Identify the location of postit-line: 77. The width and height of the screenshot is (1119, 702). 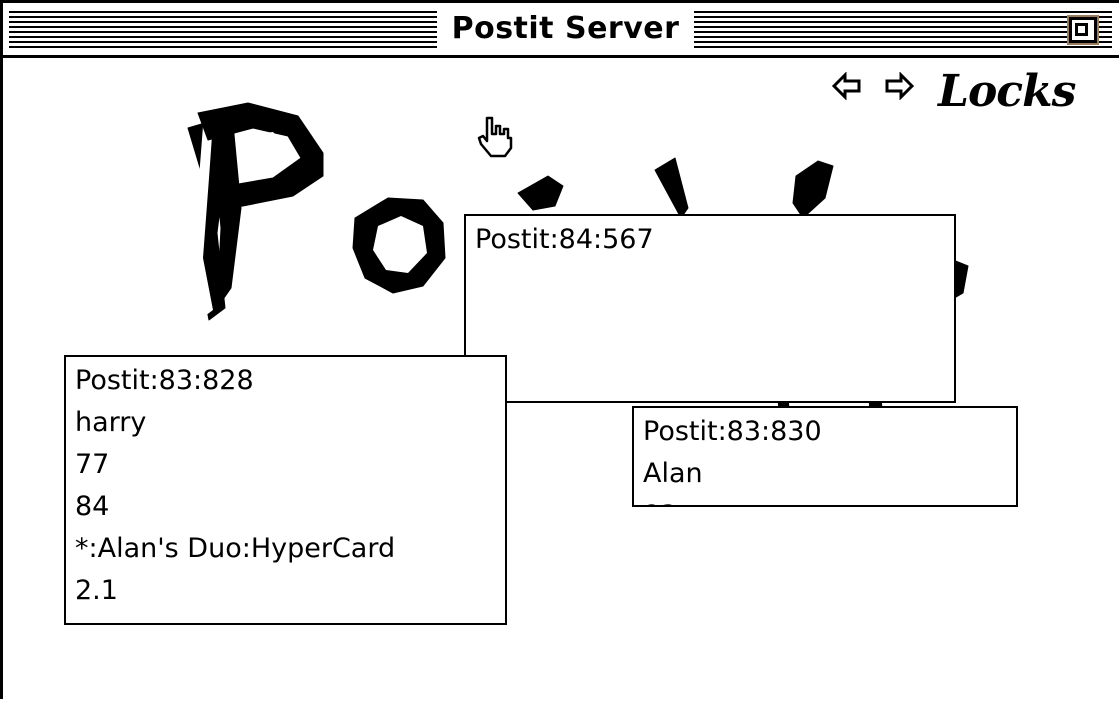
(92, 464).